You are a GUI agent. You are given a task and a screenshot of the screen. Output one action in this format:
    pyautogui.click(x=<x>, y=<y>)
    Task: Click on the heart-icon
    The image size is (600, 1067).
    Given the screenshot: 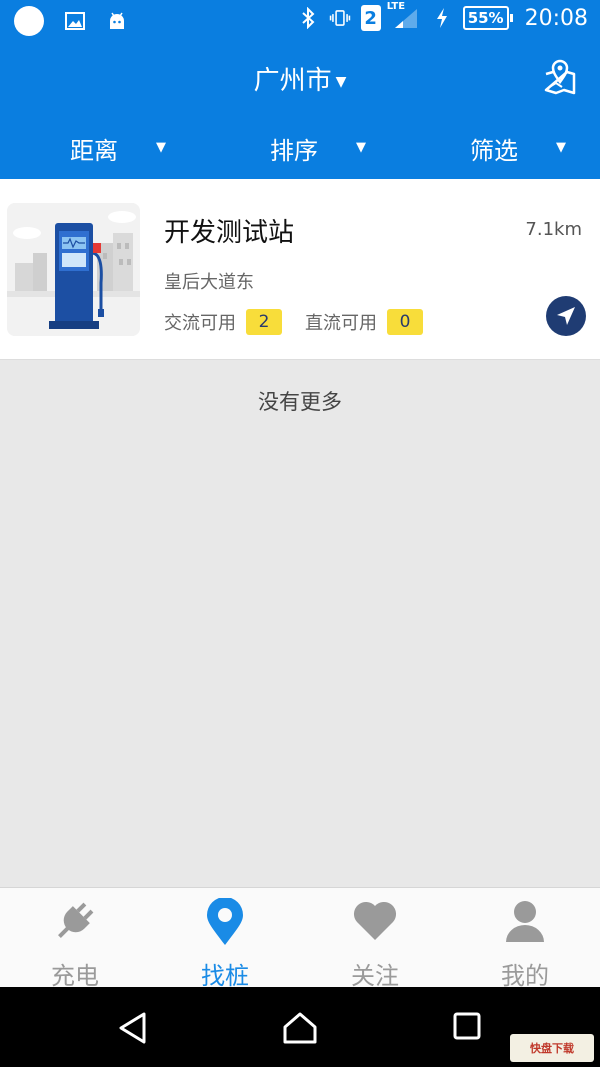 What is the action you would take?
    pyautogui.click(x=375, y=920)
    